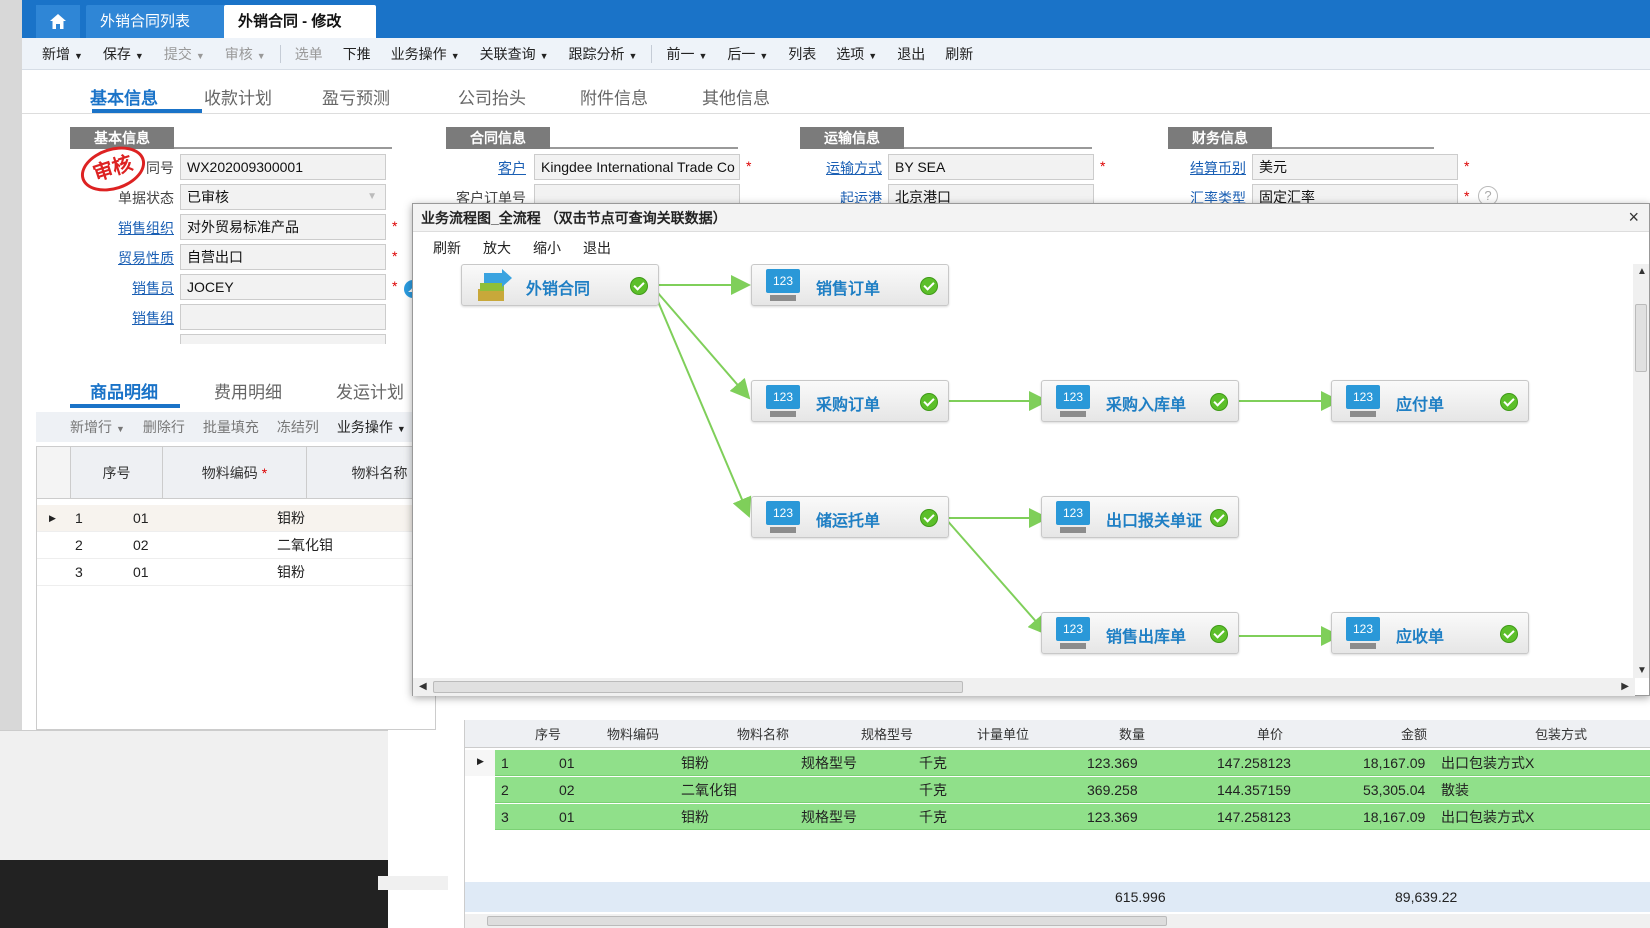 This screenshot has height=928, width=1650. Describe the element at coordinates (124, 390) in the screenshot. I see `tab-item-details: 商品明细` at that location.